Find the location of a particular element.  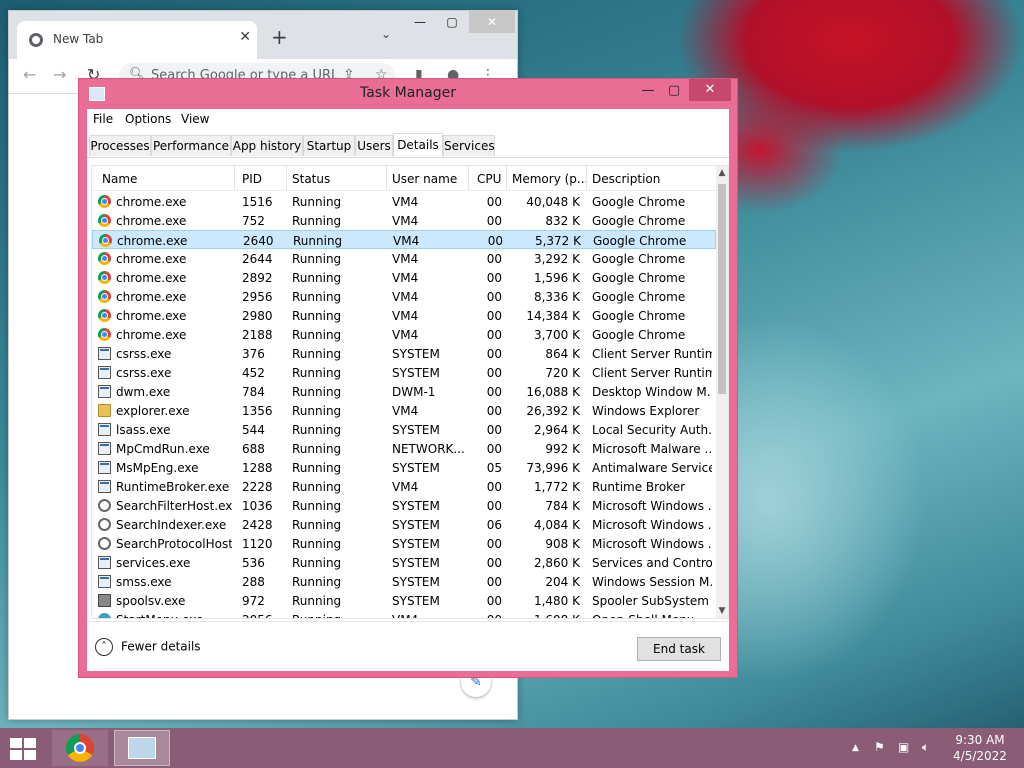

fewer-details-label: Fewer details is located at coordinates (161, 646).